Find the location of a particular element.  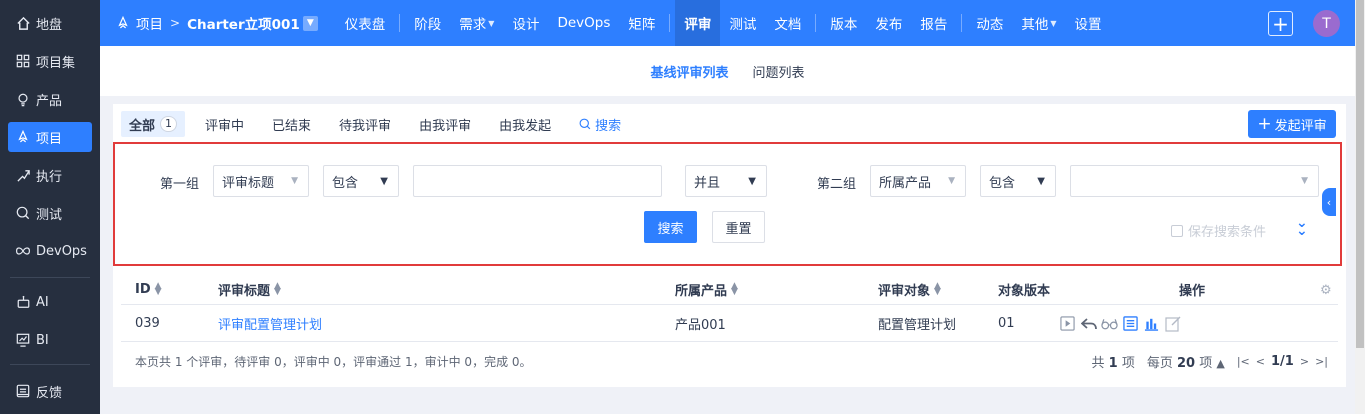

tab-all: 全部 1 is located at coordinates (153, 124).